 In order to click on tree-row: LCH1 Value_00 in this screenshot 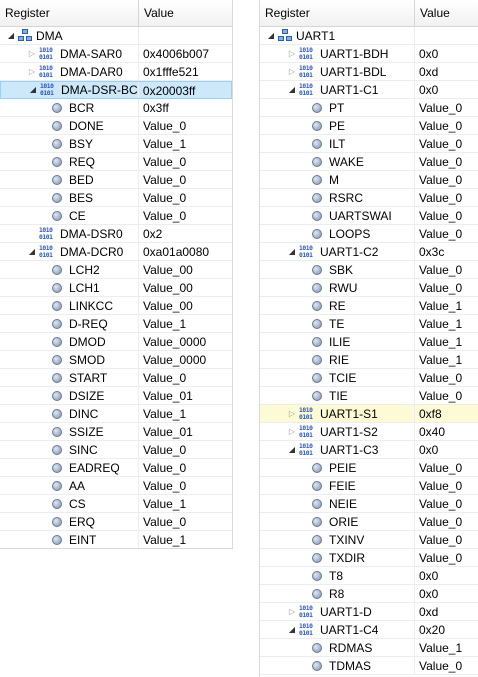, I will do `click(116, 288)`.